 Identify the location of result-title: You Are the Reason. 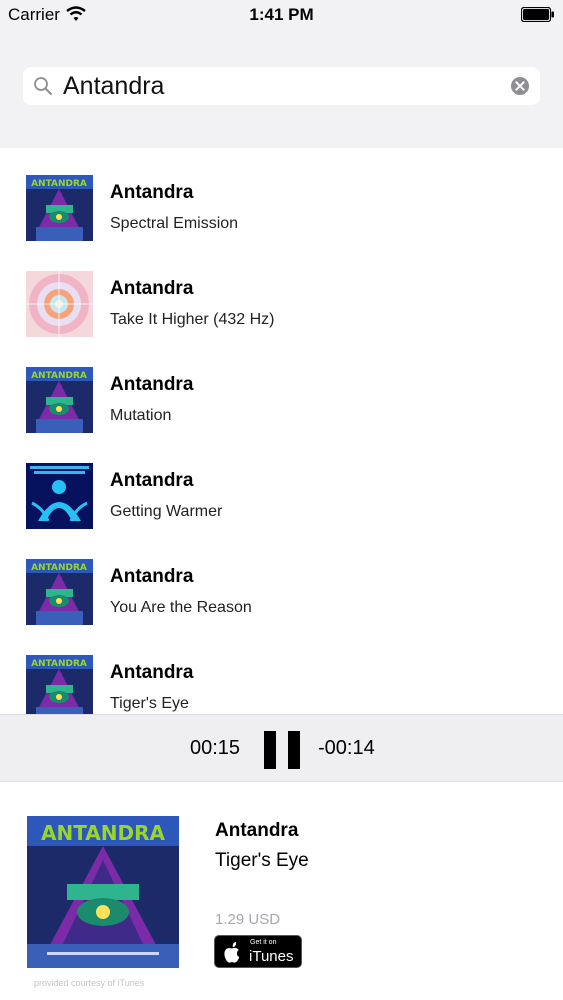
(181, 607).